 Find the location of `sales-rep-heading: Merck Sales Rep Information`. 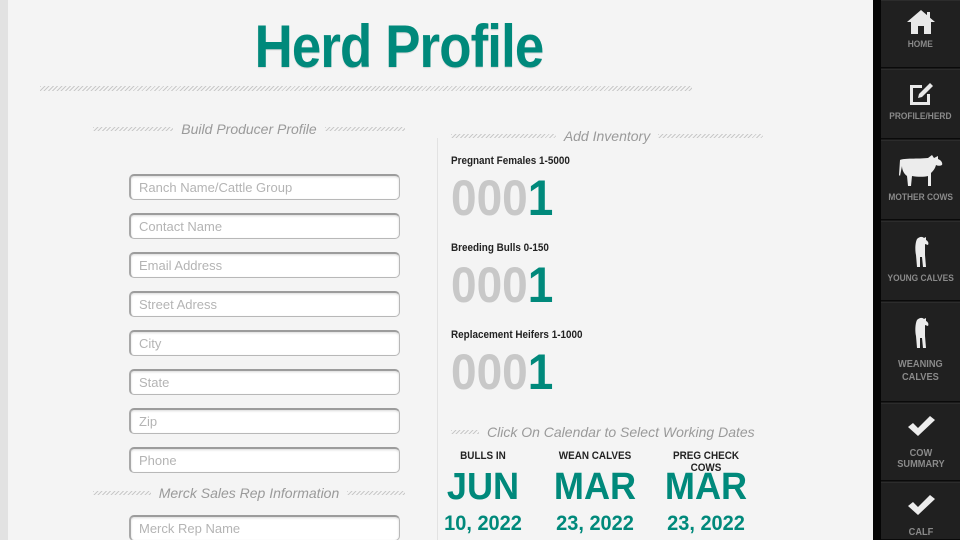

sales-rep-heading: Merck Sales Rep Information is located at coordinates (249, 493).